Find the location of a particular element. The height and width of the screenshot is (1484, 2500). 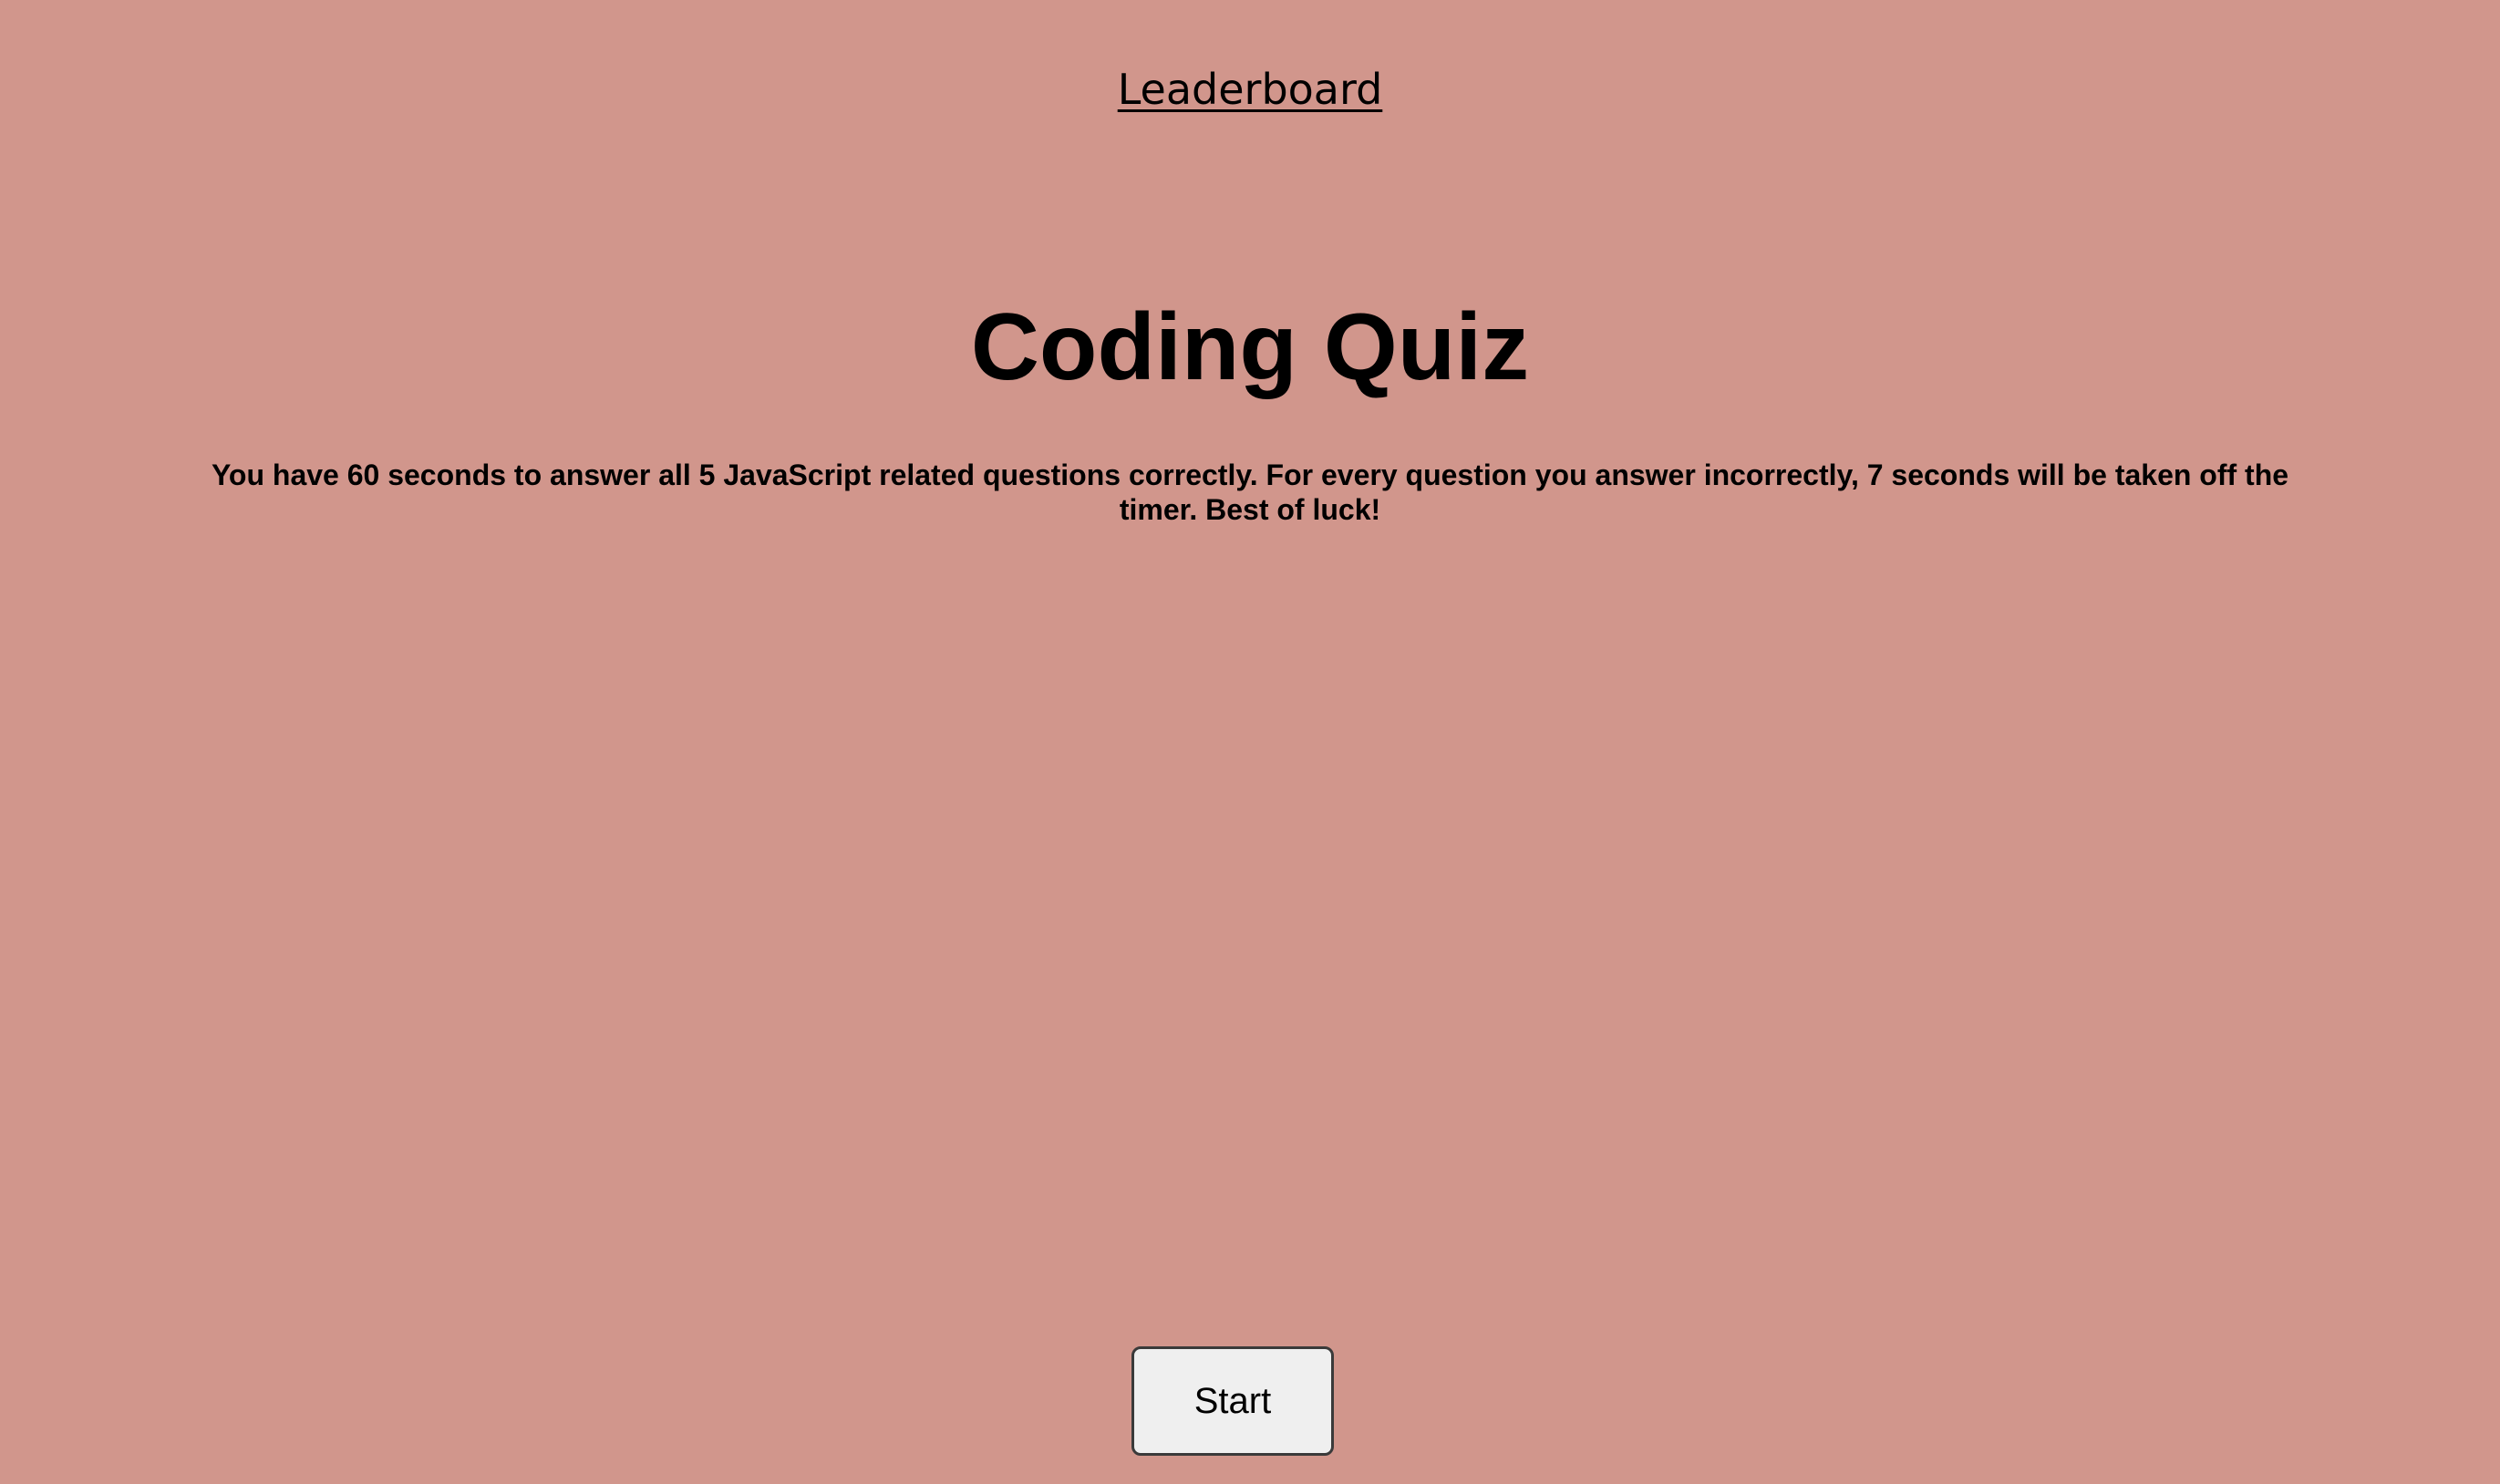

start-button: Start is located at coordinates (1232, 1401).